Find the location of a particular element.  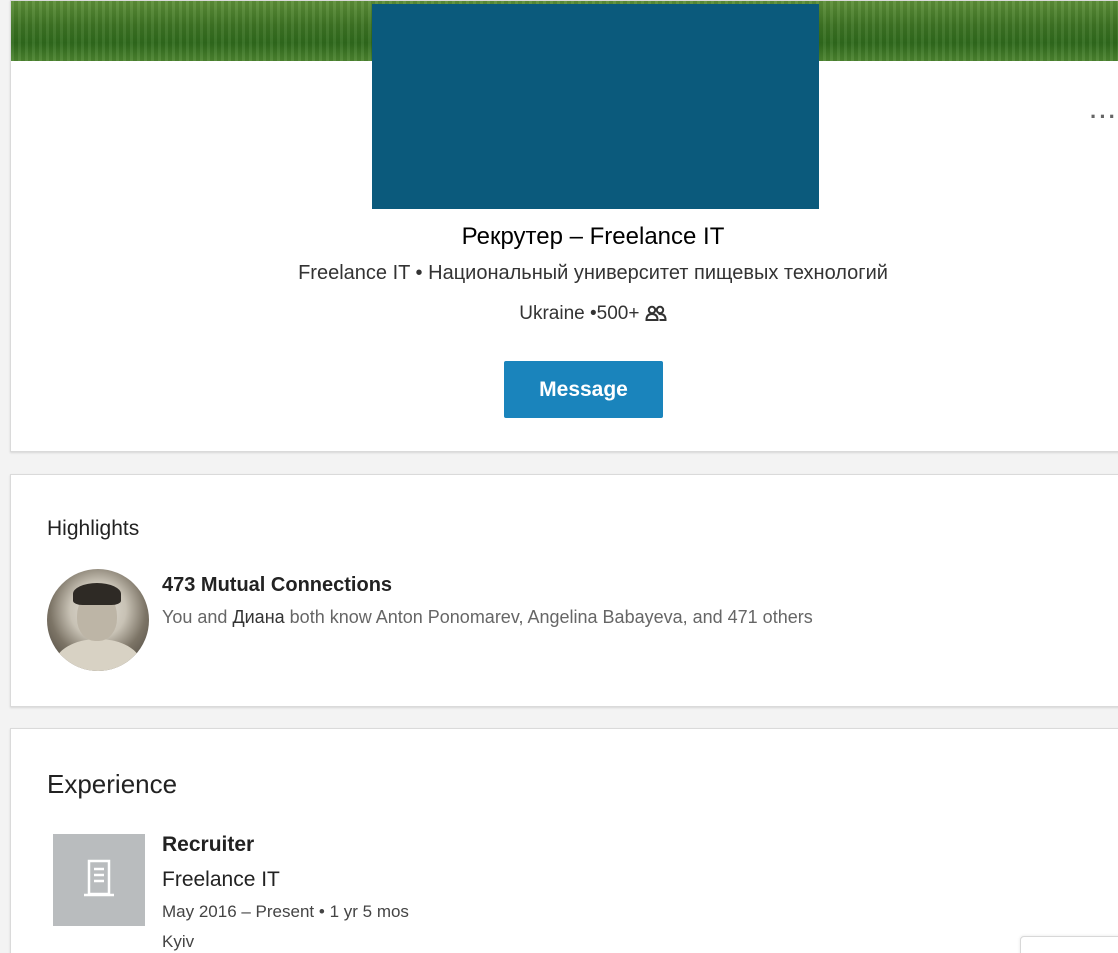

job-location: Kyiv is located at coordinates (178, 941).